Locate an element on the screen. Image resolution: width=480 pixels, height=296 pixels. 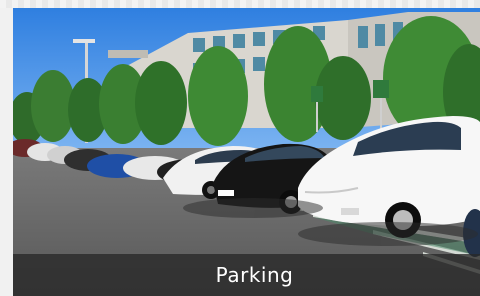
caption-bar: Parking is located at coordinates (246, 275).